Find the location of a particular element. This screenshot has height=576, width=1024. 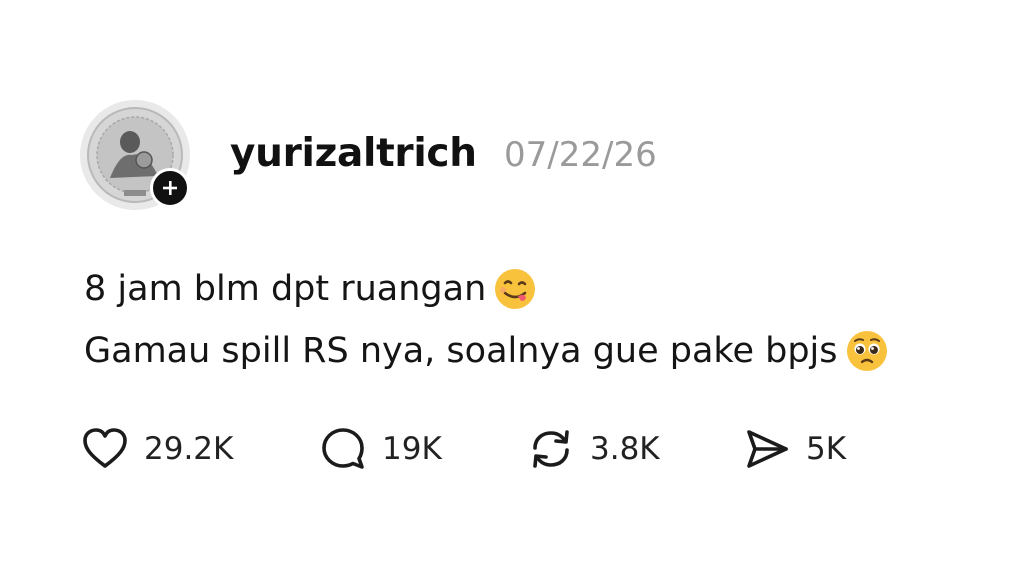

post-text-line-1: 8 jam blm dpt ruangan is located at coordinates (285, 288).